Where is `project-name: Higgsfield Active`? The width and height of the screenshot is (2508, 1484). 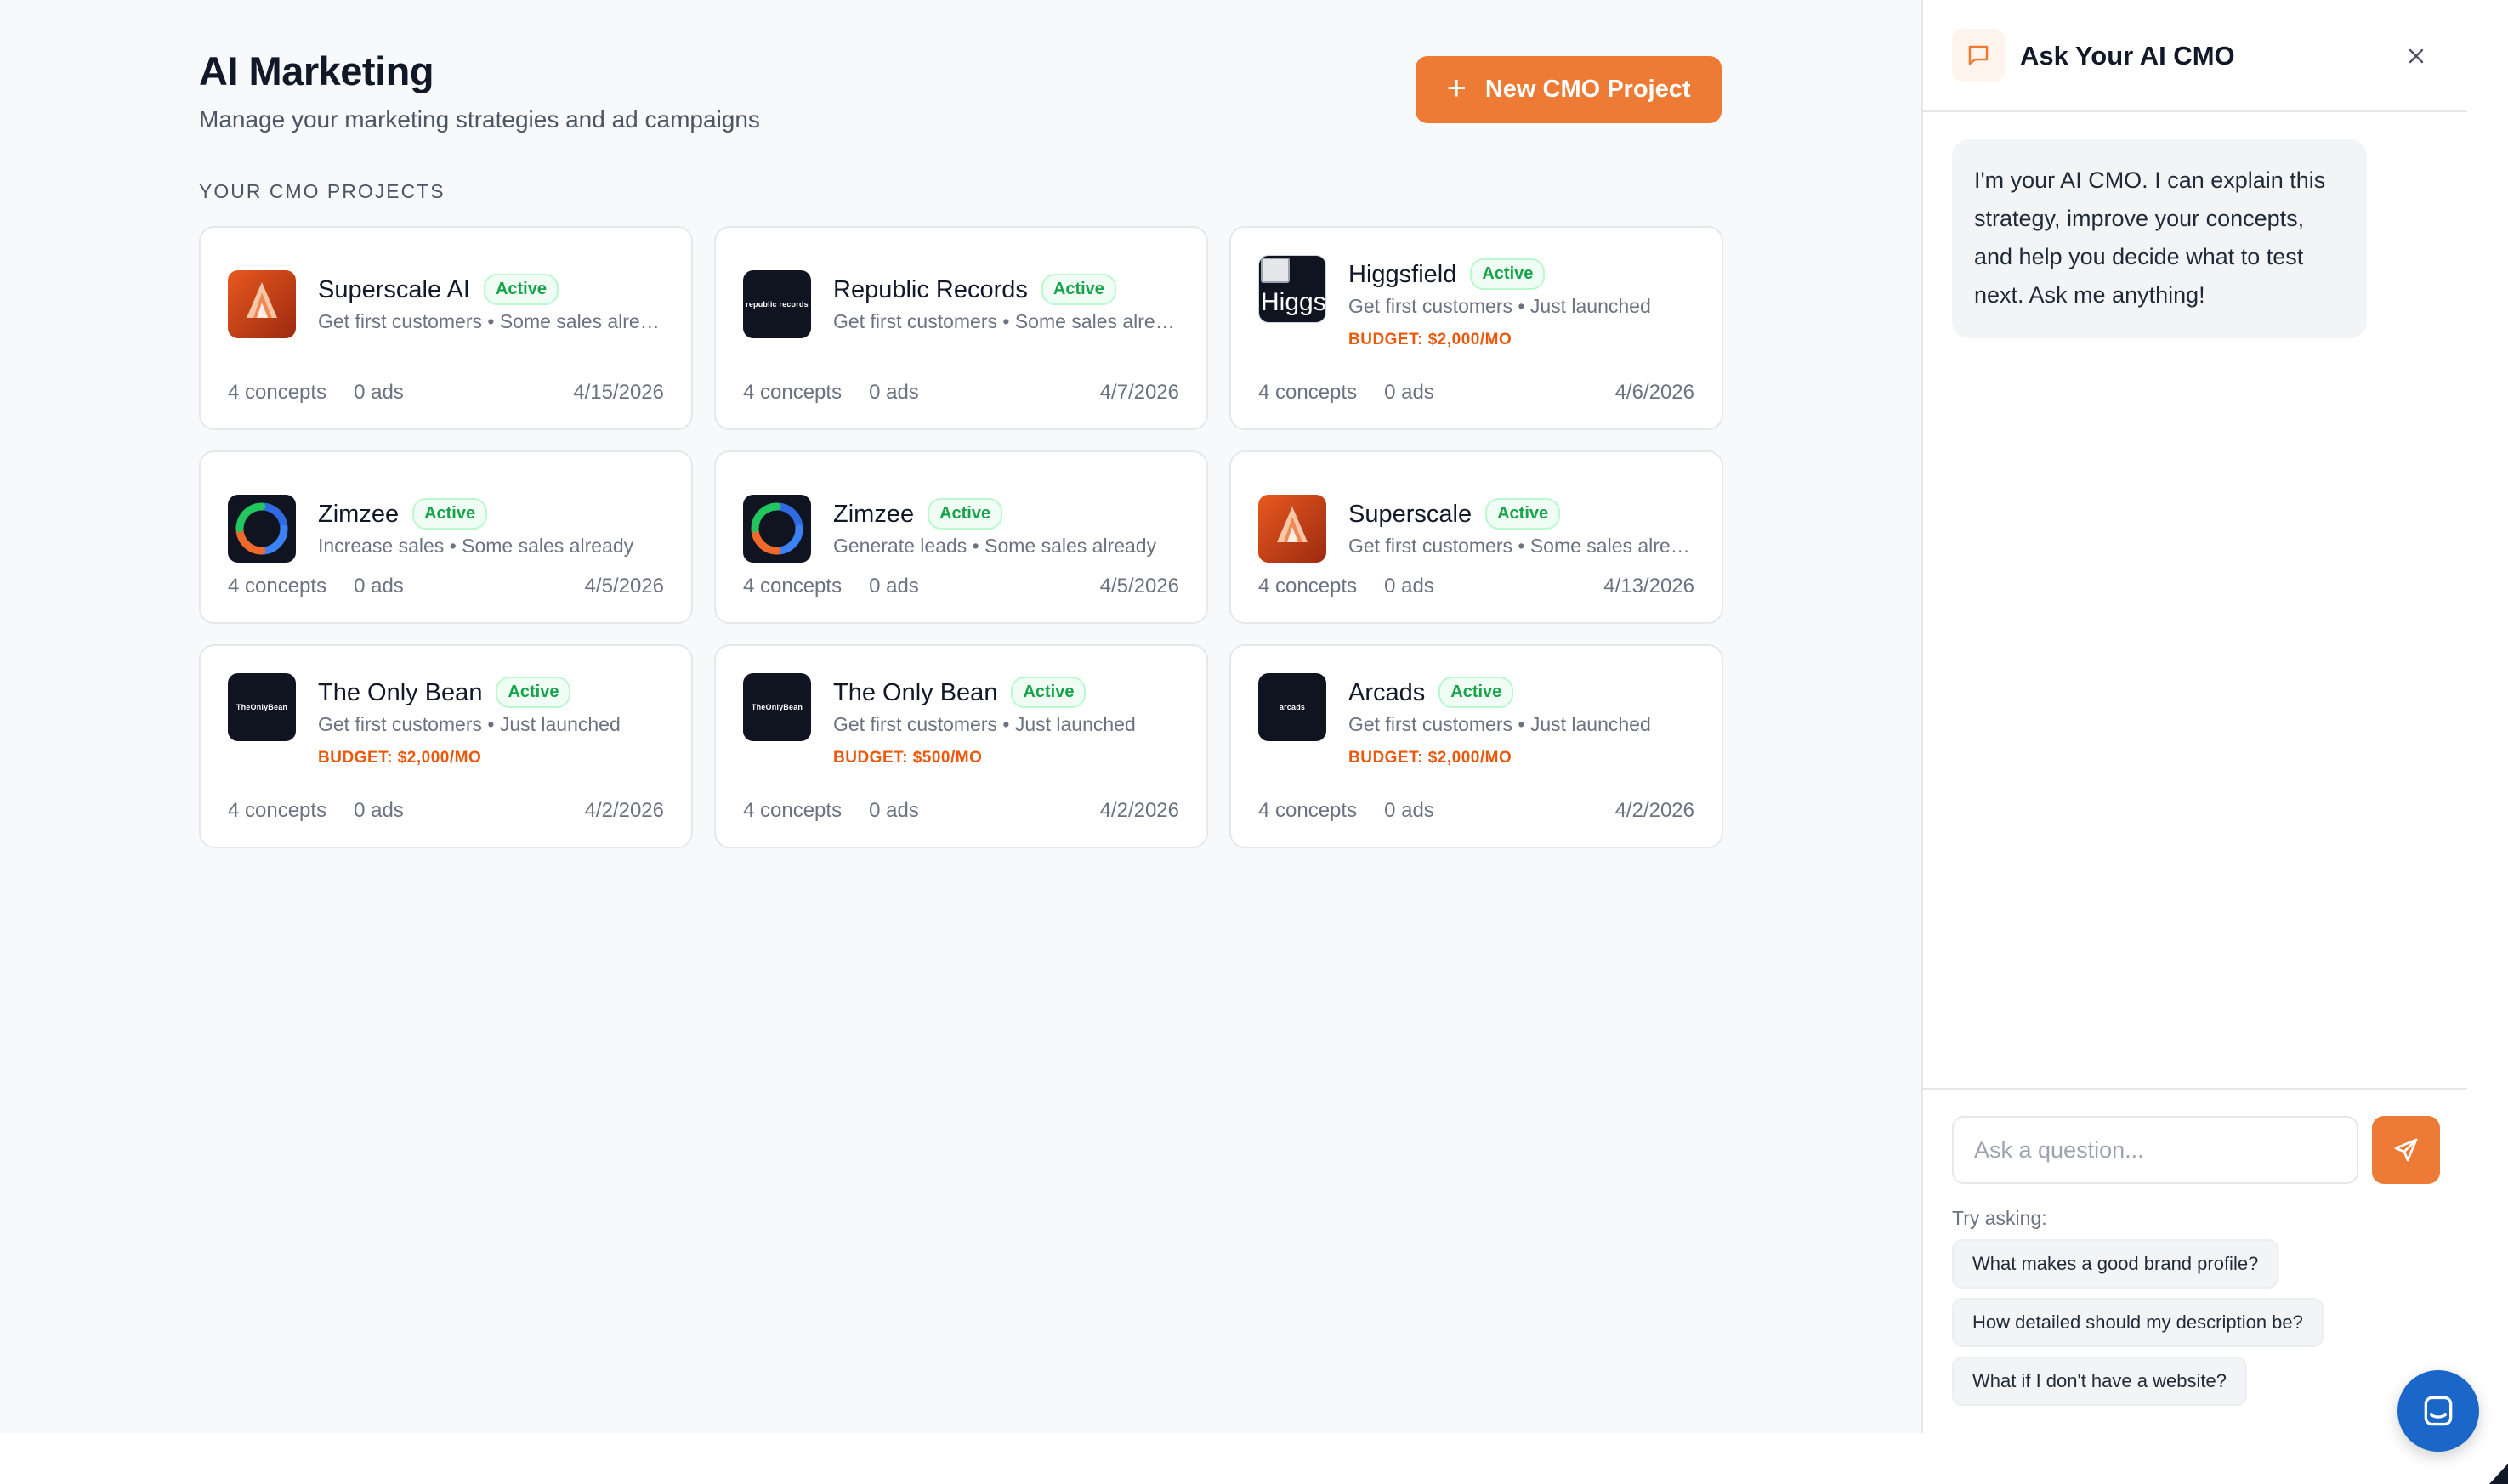 project-name: Higgsfield Active is located at coordinates (1447, 274).